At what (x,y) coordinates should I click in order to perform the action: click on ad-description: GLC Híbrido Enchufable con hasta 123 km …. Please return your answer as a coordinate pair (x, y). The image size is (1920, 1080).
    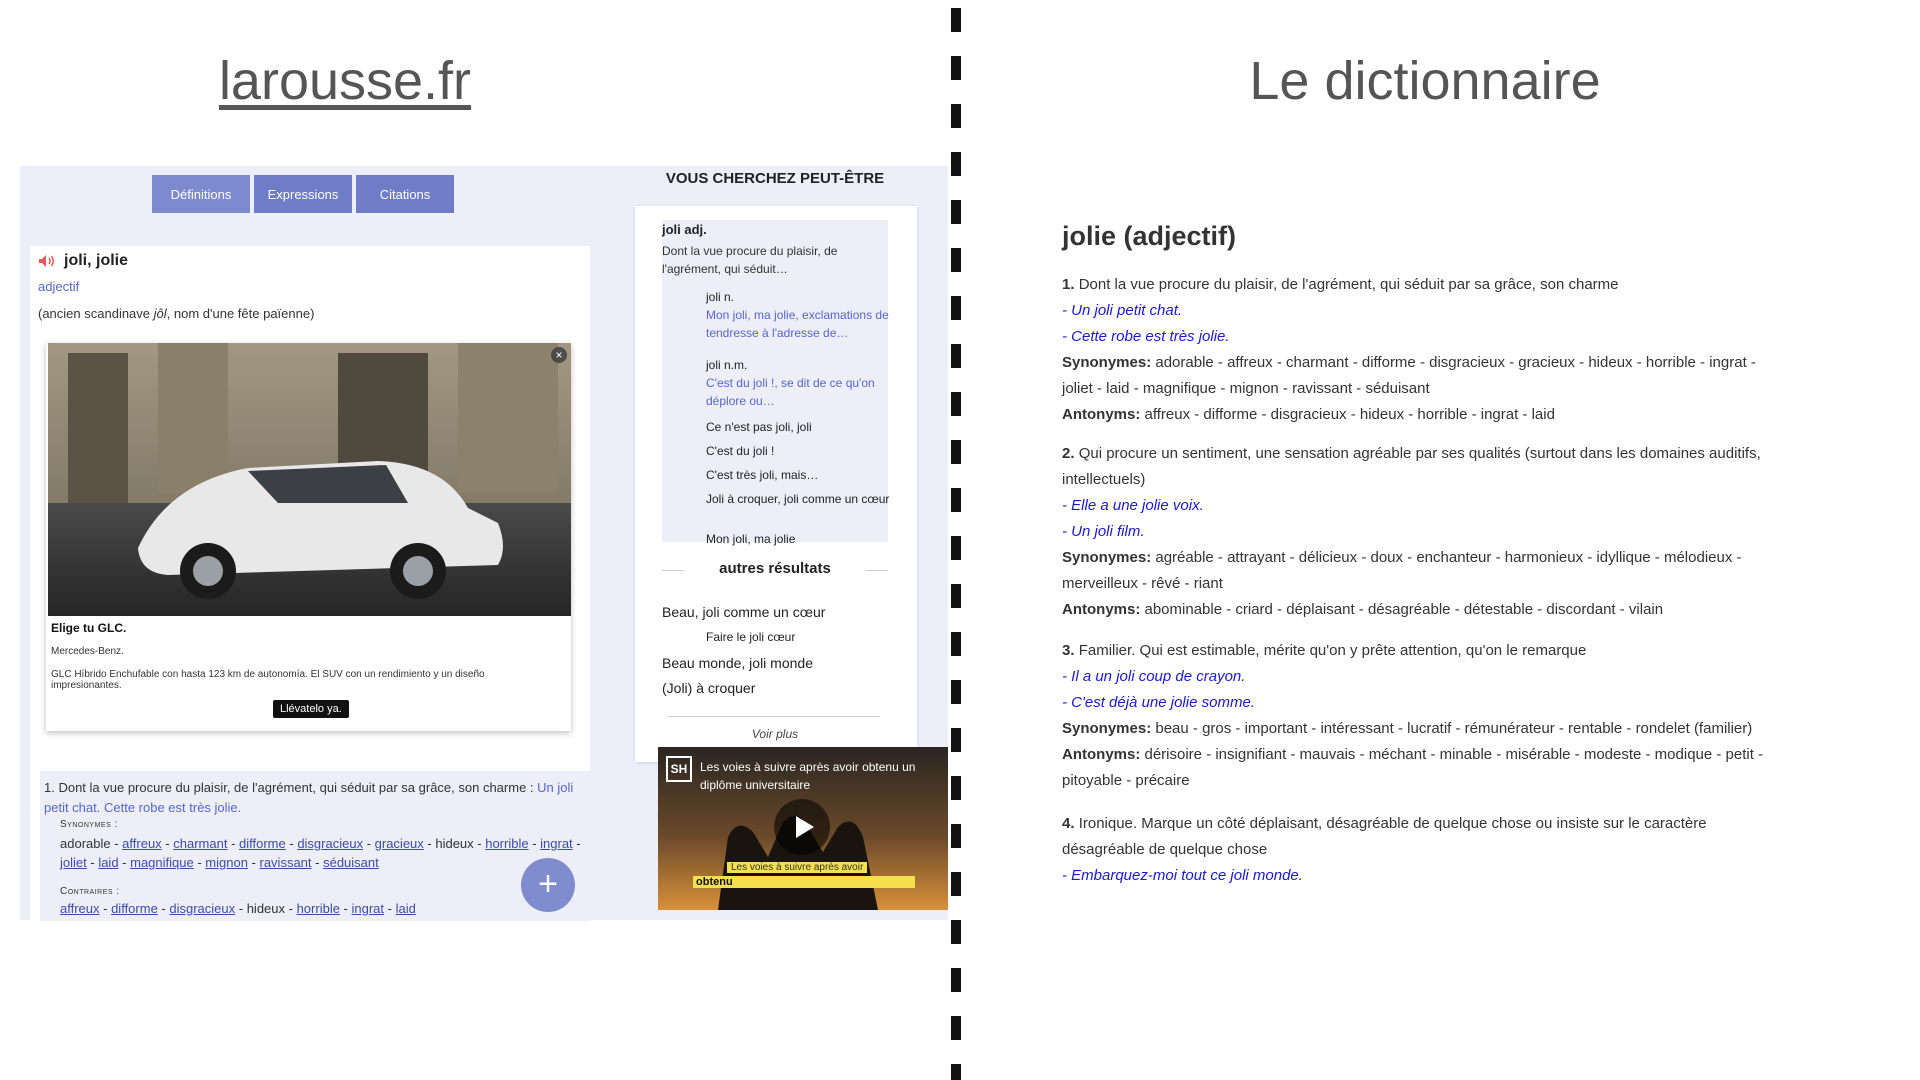
    Looking at the image, I should click on (268, 680).